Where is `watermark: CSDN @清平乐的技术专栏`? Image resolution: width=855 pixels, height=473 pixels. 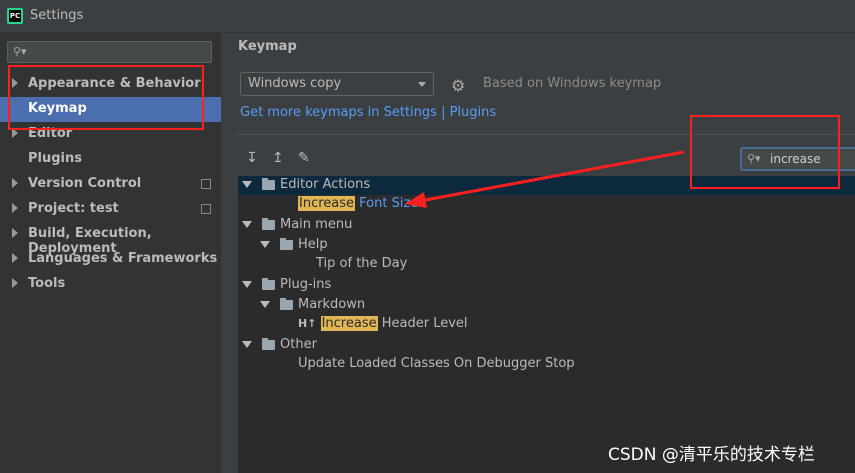
watermark: CSDN @清平乐的技术专栏 is located at coordinates (711, 455).